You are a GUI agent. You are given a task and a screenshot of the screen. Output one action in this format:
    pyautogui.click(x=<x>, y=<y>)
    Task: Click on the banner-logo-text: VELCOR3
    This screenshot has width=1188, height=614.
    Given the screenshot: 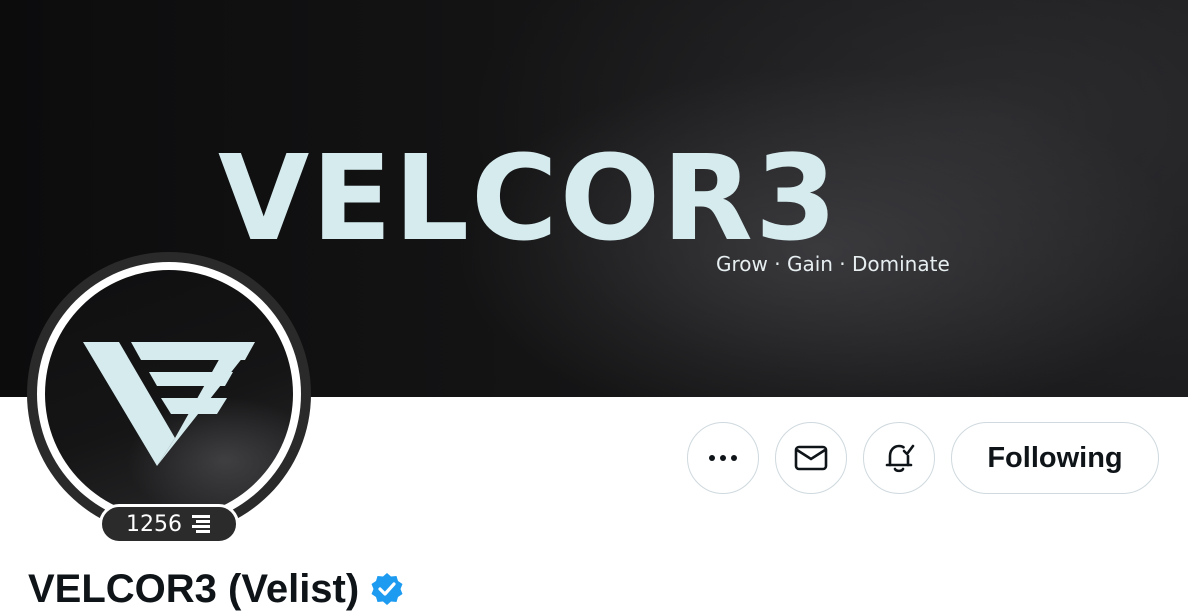 What is the action you would take?
    pyautogui.click(x=528, y=198)
    